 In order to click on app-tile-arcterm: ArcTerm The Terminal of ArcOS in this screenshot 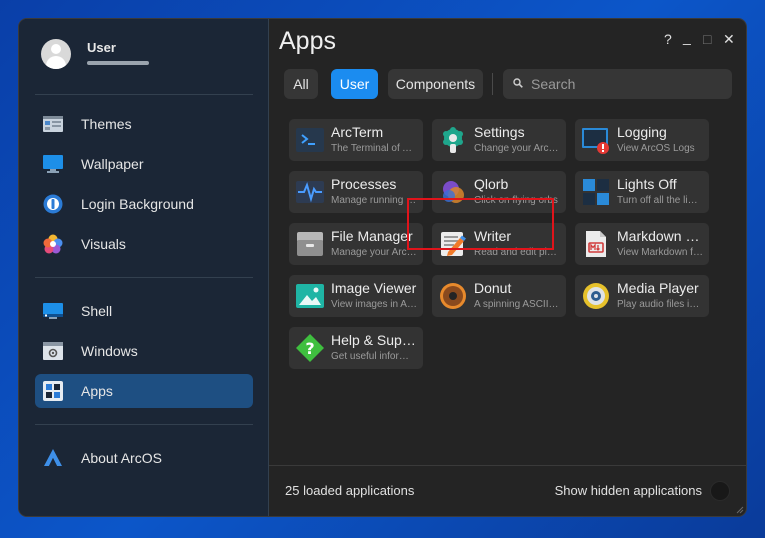, I will do `click(356, 140)`.